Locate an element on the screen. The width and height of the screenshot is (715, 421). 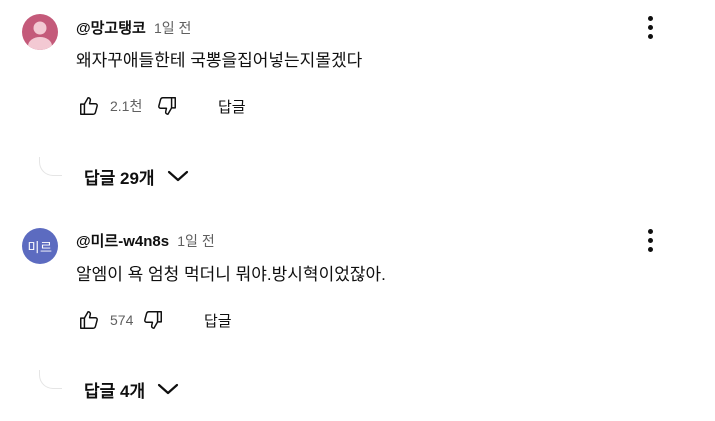
view-replies-button: 답글 29개 is located at coordinates (136, 176).